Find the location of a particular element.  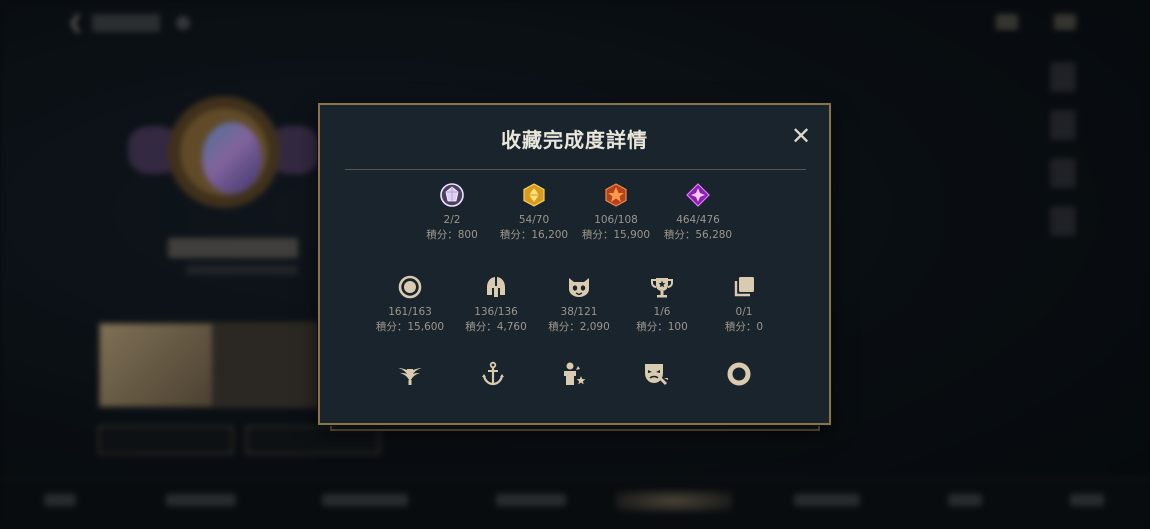

collection-item-cat-face: 38/121 積分：2,090 is located at coordinates (579, 304).